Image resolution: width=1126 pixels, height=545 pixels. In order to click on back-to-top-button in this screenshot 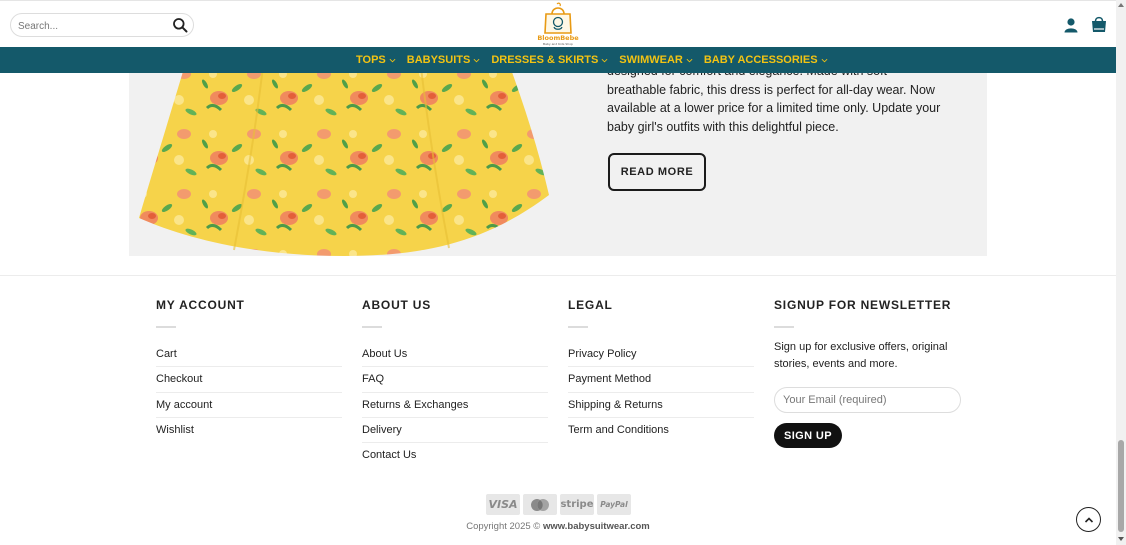, I will do `click(1088, 519)`.